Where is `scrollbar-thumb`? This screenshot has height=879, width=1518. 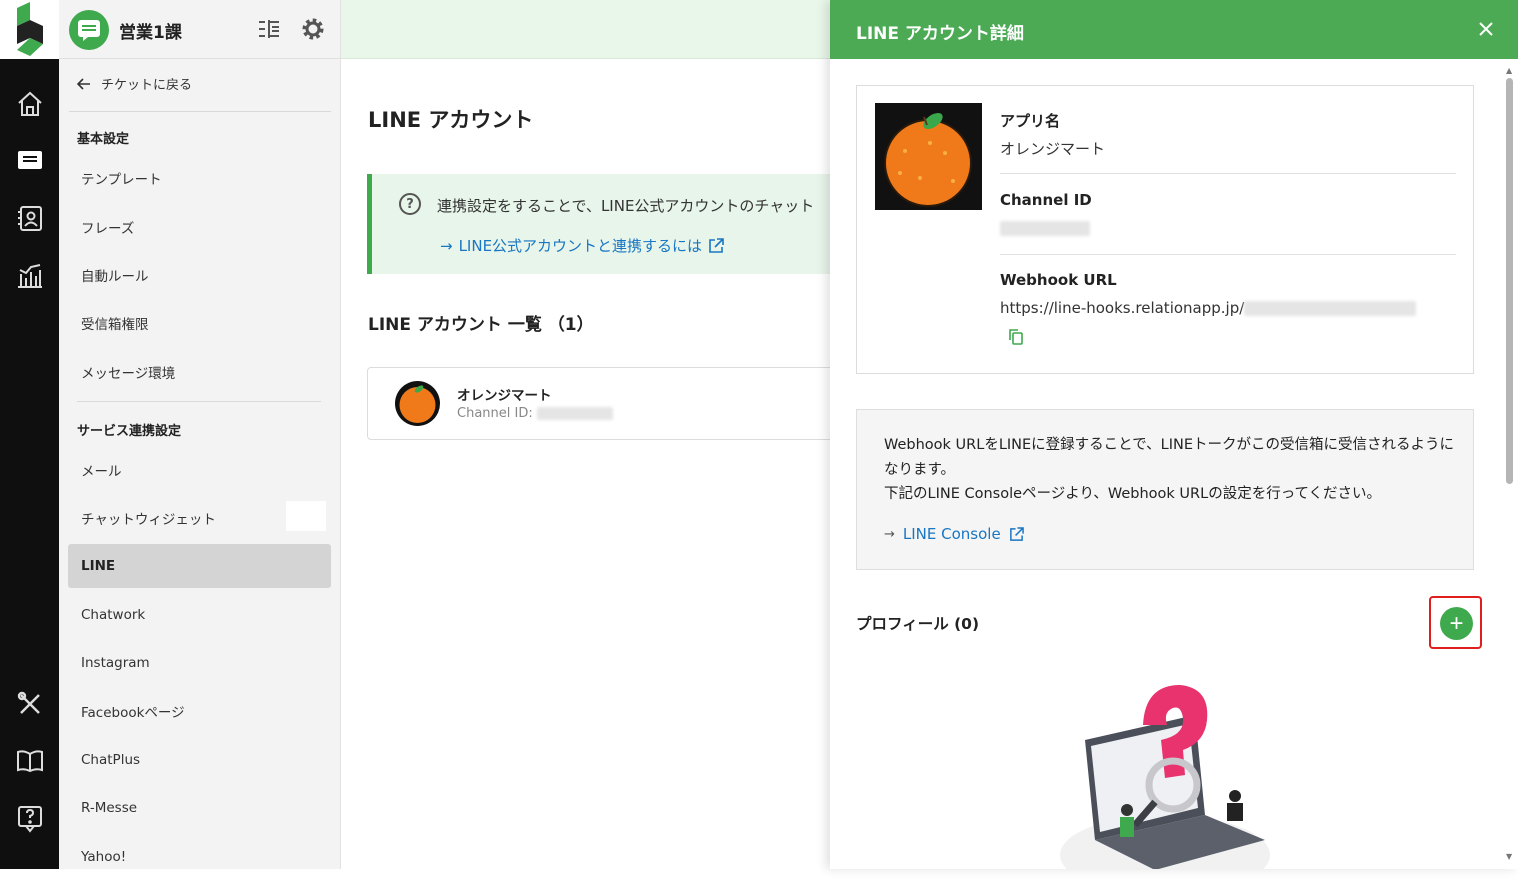
scrollbar-thumb is located at coordinates (1509, 281).